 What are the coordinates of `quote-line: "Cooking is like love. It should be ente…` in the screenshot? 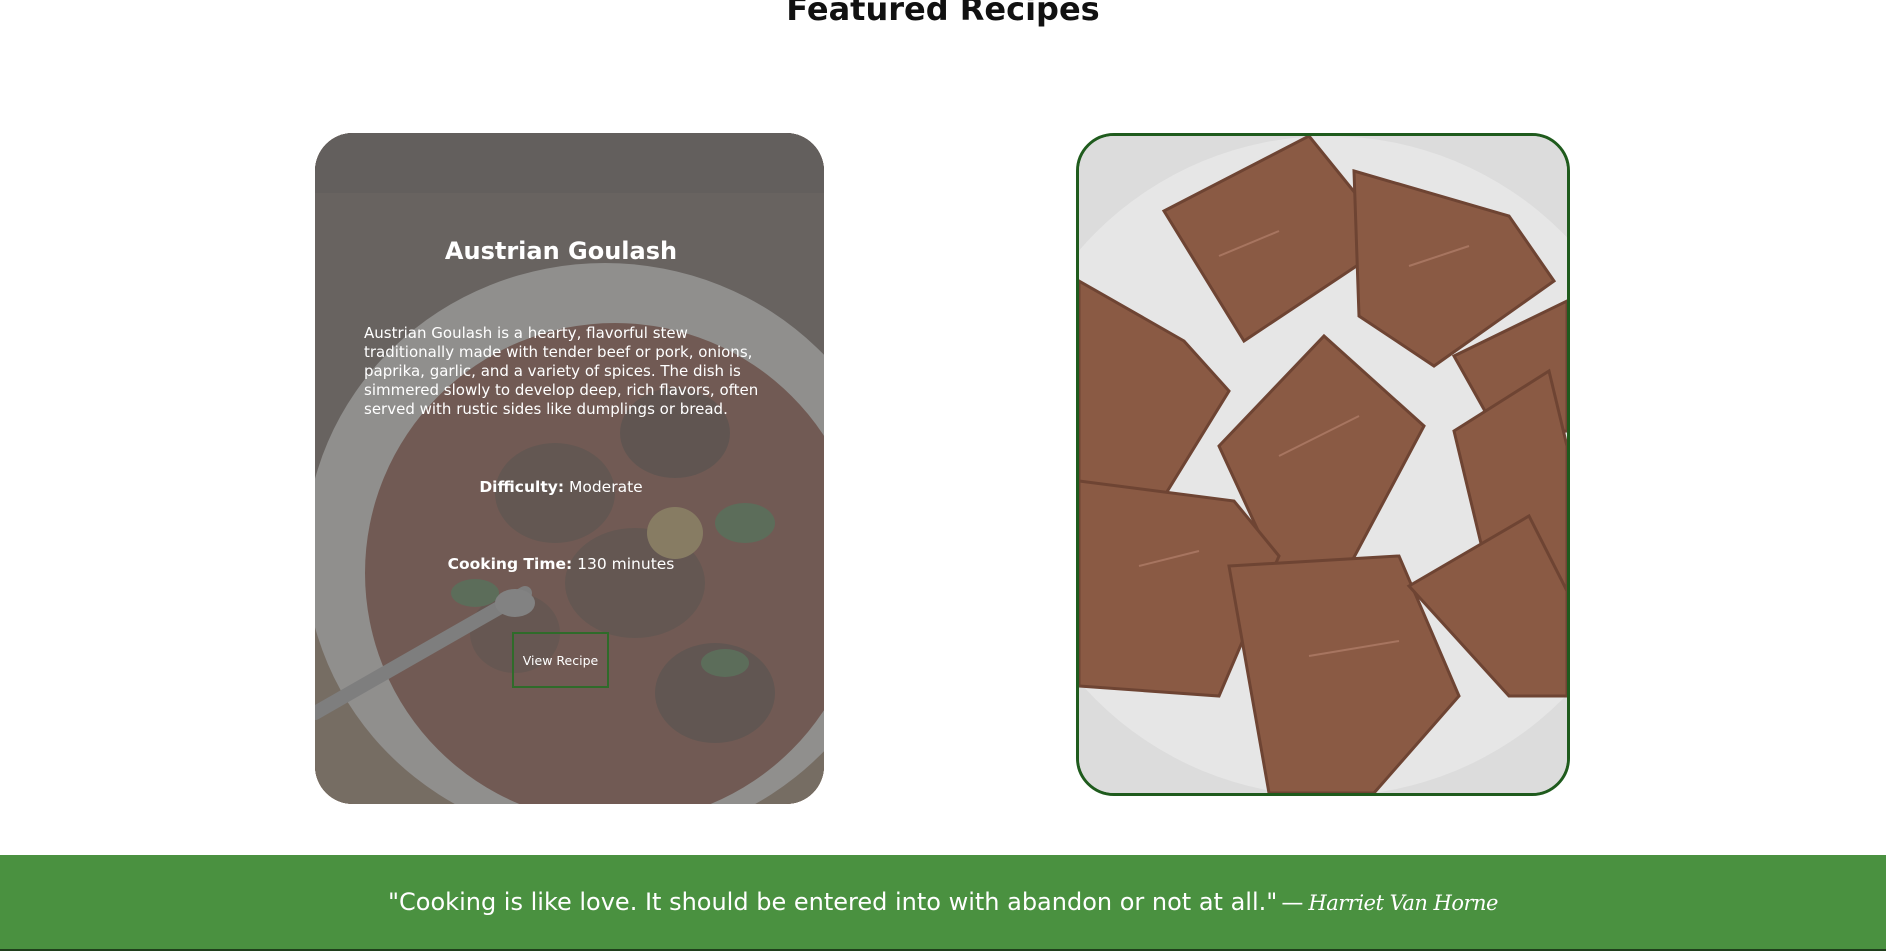 It's located at (943, 902).